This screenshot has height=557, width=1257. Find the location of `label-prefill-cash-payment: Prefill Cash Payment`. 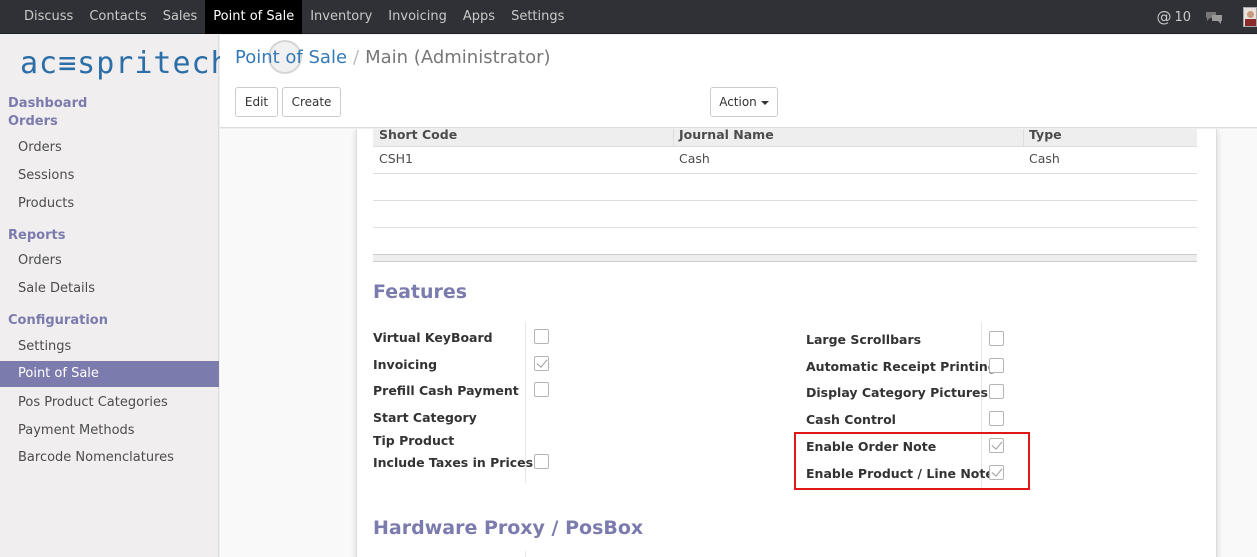

label-prefill-cash-payment: Prefill Cash Payment is located at coordinates (446, 390).